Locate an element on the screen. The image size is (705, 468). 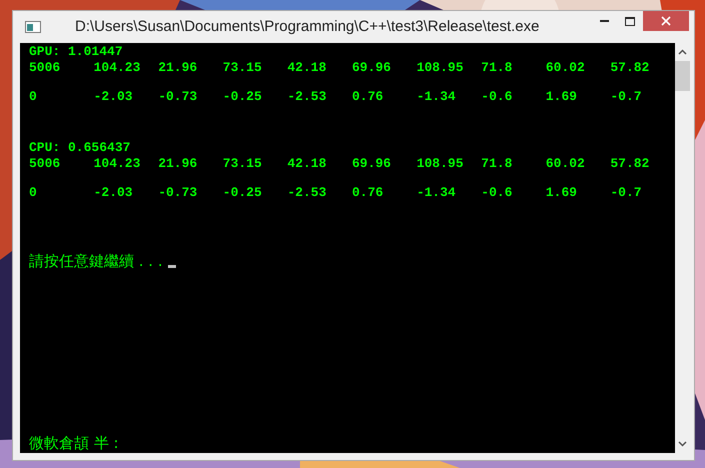
console-app-icon is located at coordinates (33, 27).